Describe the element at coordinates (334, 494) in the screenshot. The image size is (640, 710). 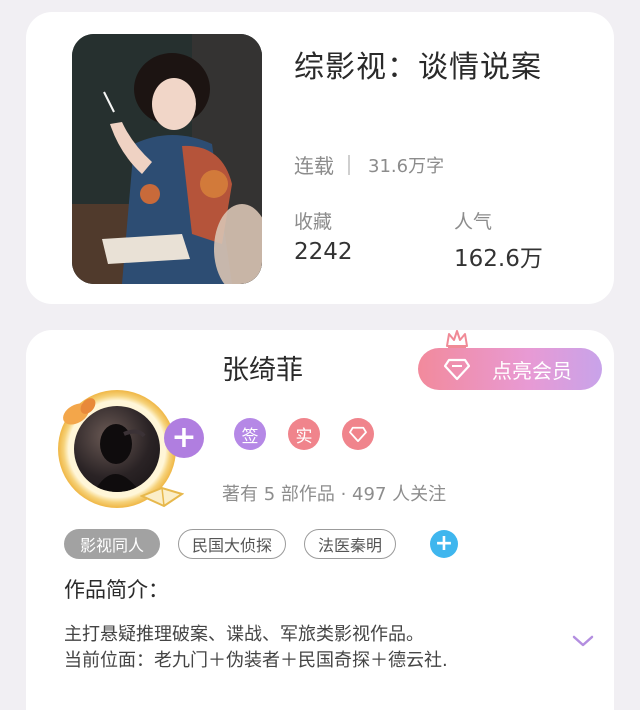
I see `works-follow-count: 著有 5 部作品 · 497 人关注` at that location.